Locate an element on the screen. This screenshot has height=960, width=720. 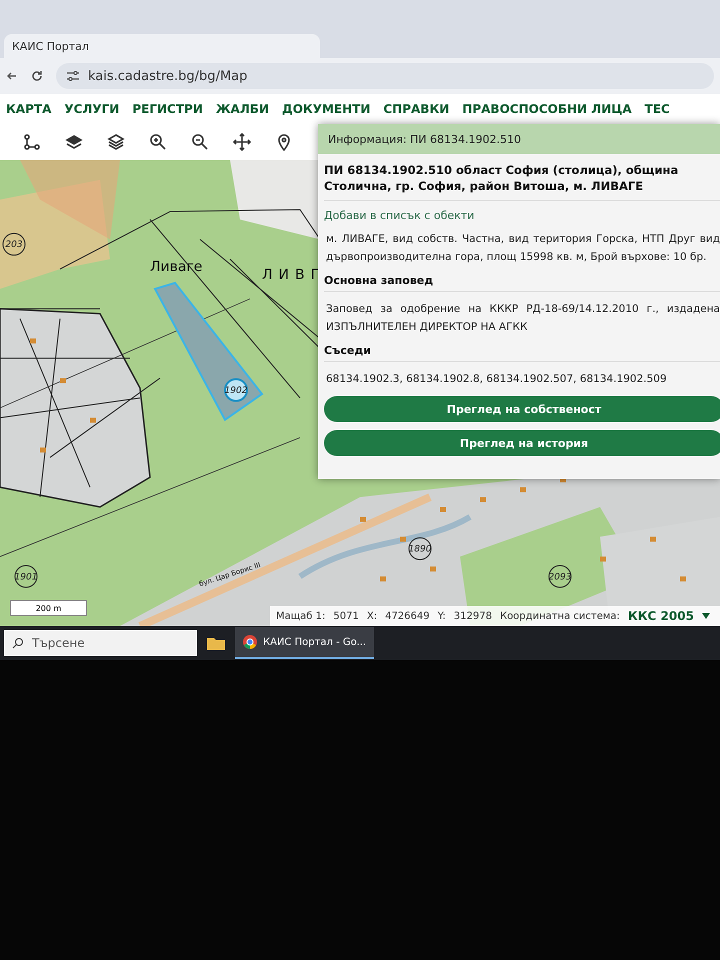
address-bar: kais.cadastre.bg/bg/Map is located at coordinates (385, 76).